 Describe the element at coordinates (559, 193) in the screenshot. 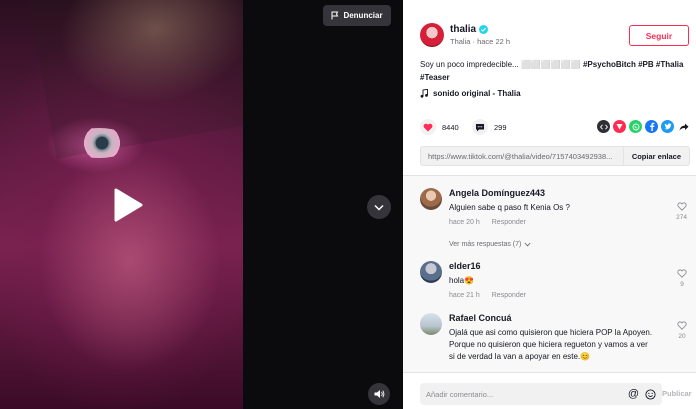

I see `commenter-name: Angela Domínguez443` at that location.